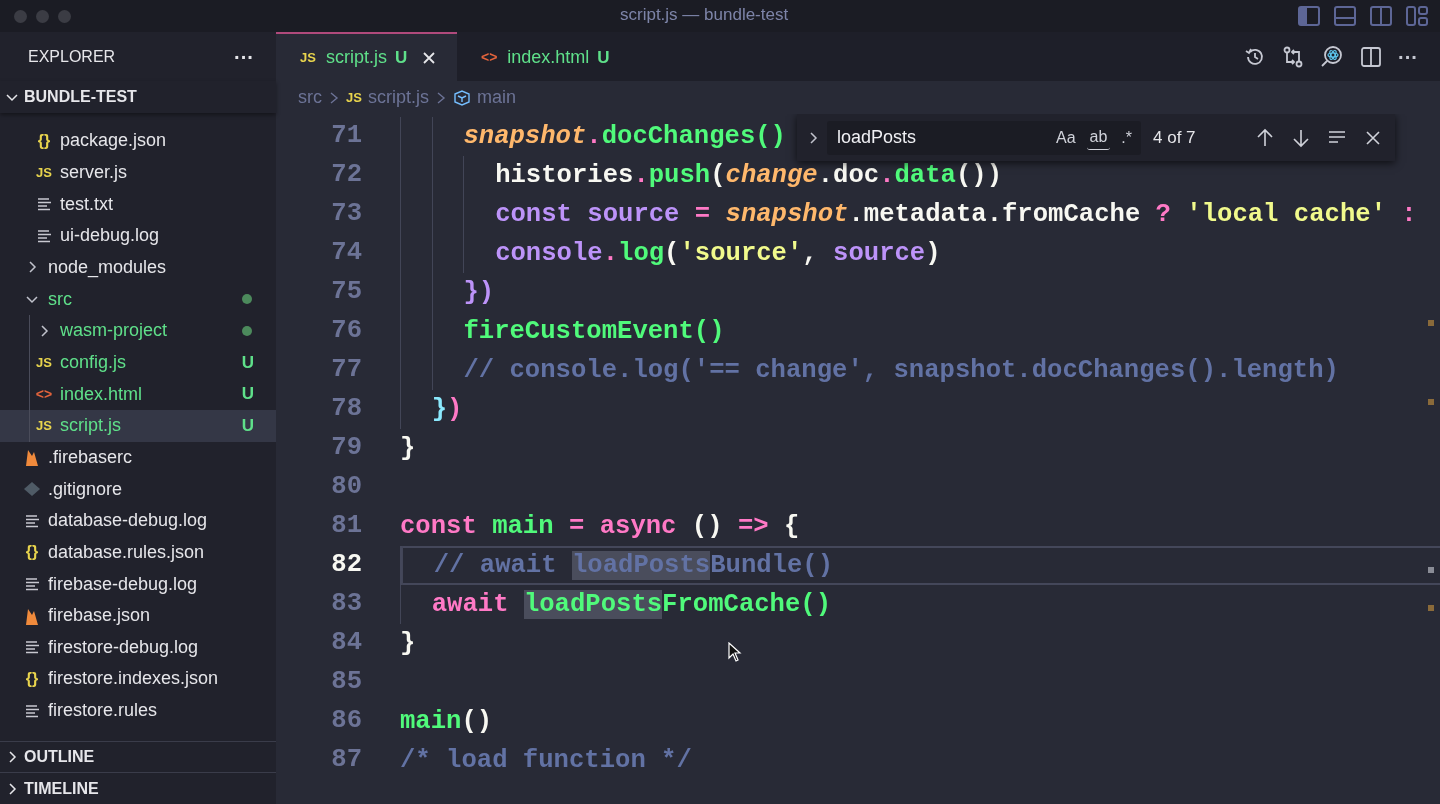  What do you see at coordinates (138, 788) in the screenshot?
I see `section-header: TIMELINE` at bounding box center [138, 788].